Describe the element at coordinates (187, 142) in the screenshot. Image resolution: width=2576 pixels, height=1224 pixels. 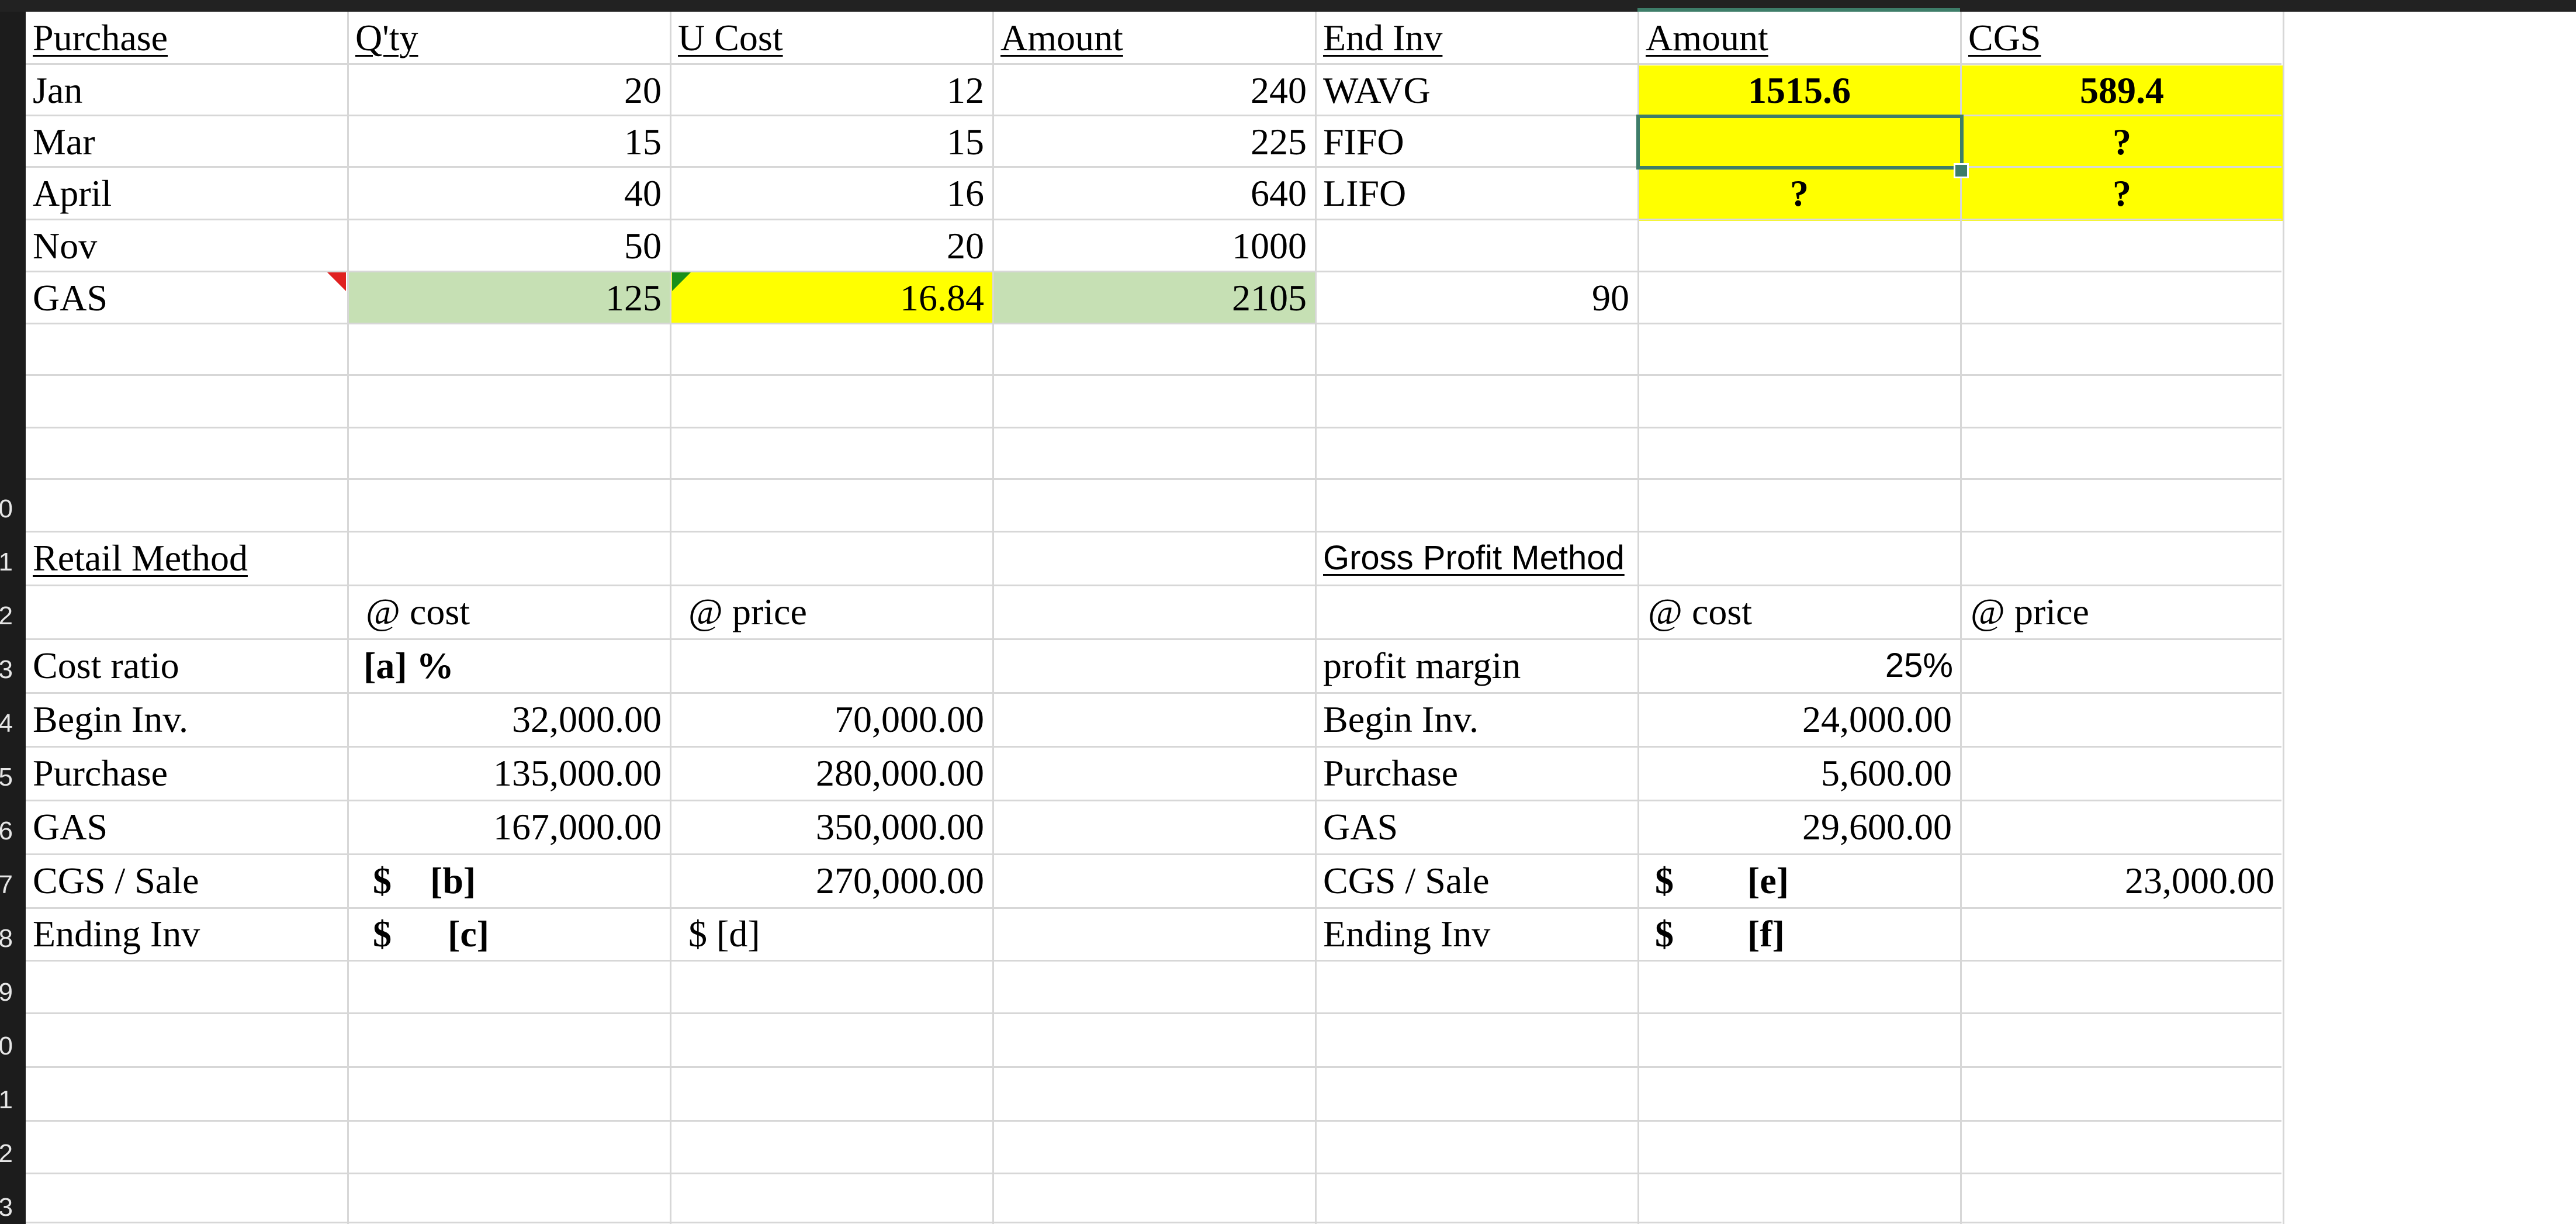
I see `purchase-label-mar: Mar` at that location.